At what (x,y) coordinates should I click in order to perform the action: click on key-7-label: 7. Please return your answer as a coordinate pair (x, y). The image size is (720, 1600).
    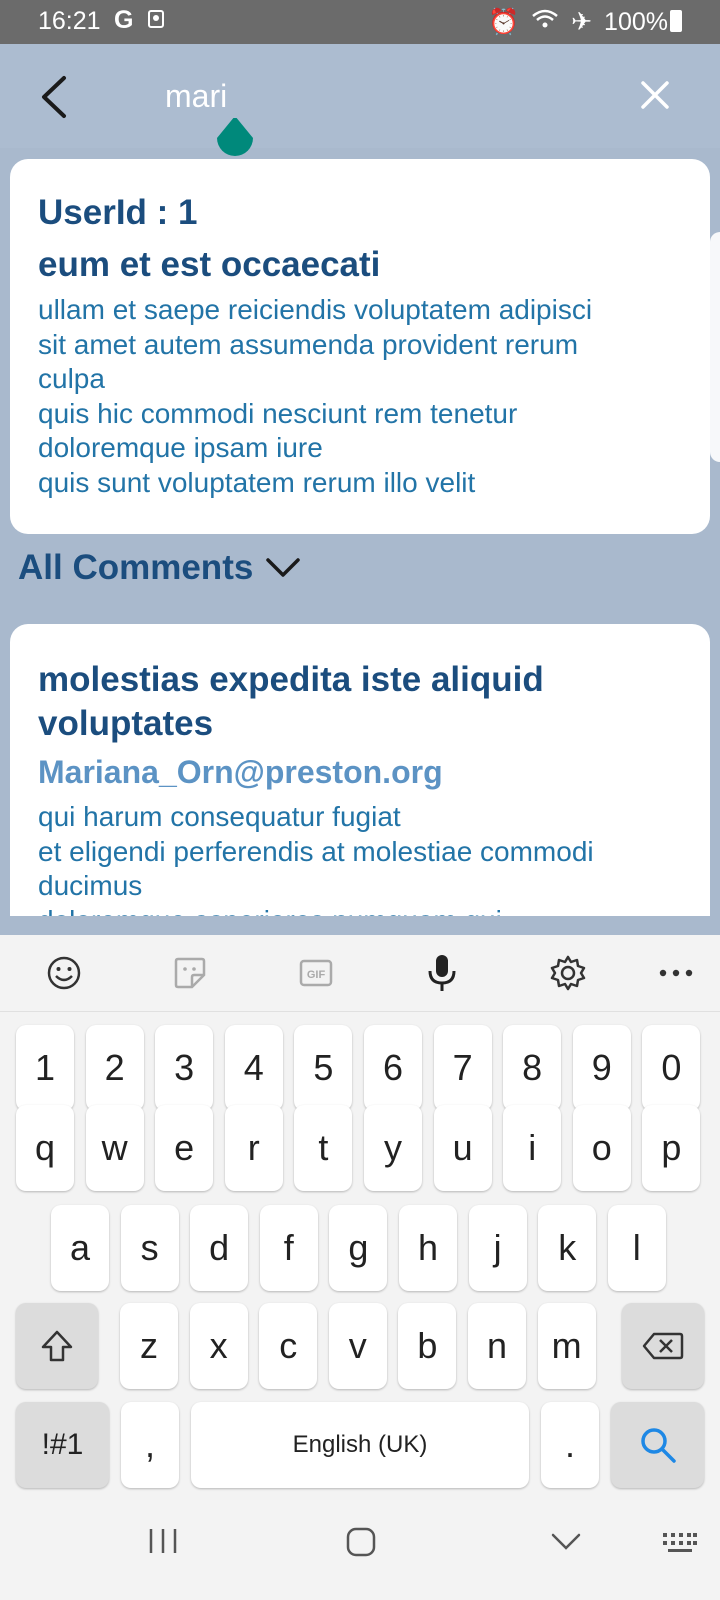
    Looking at the image, I should click on (462, 1067).